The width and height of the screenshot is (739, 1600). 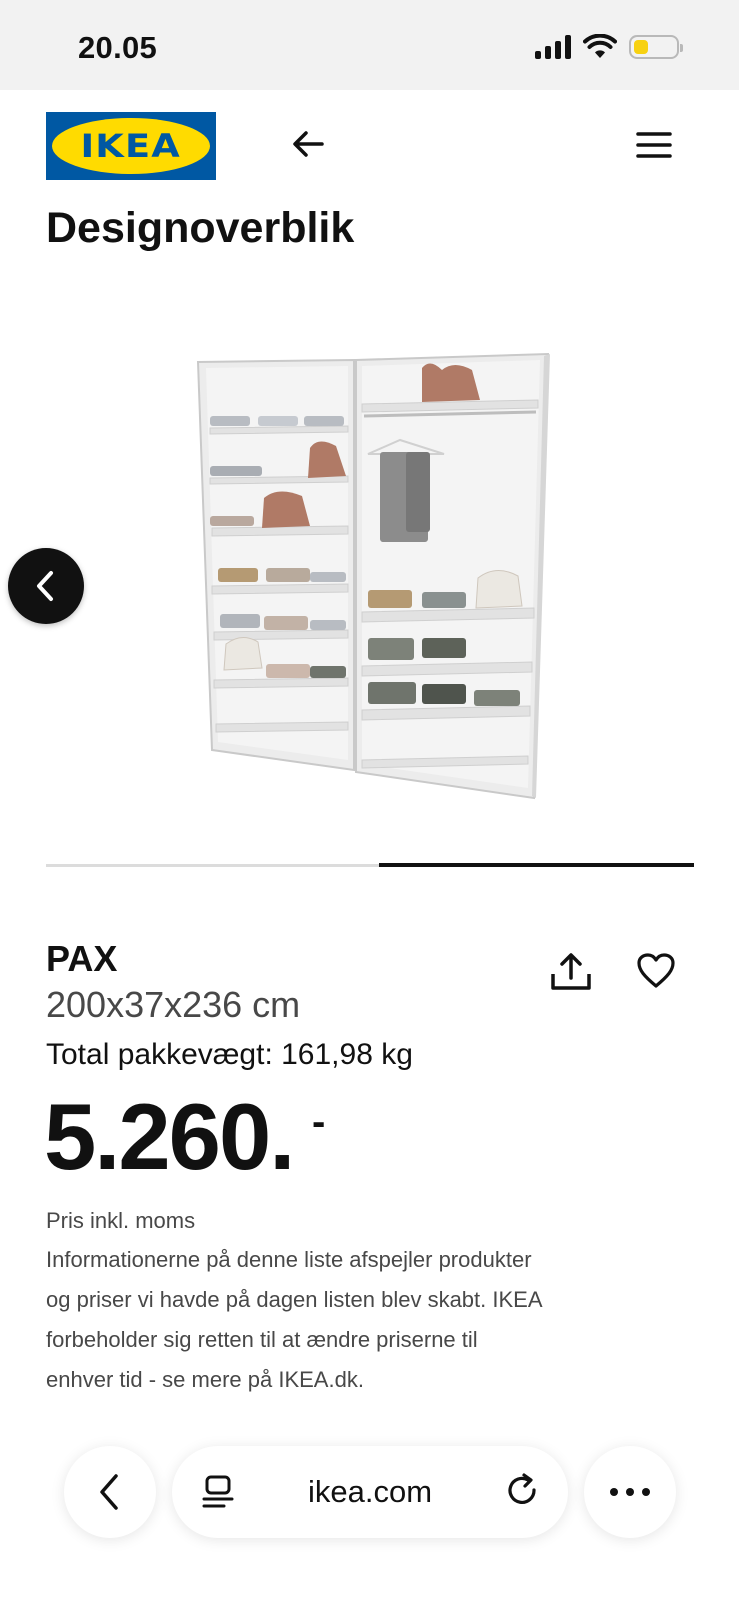 What do you see at coordinates (656, 47) in the screenshot?
I see `battery-icon` at bounding box center [656, 47].